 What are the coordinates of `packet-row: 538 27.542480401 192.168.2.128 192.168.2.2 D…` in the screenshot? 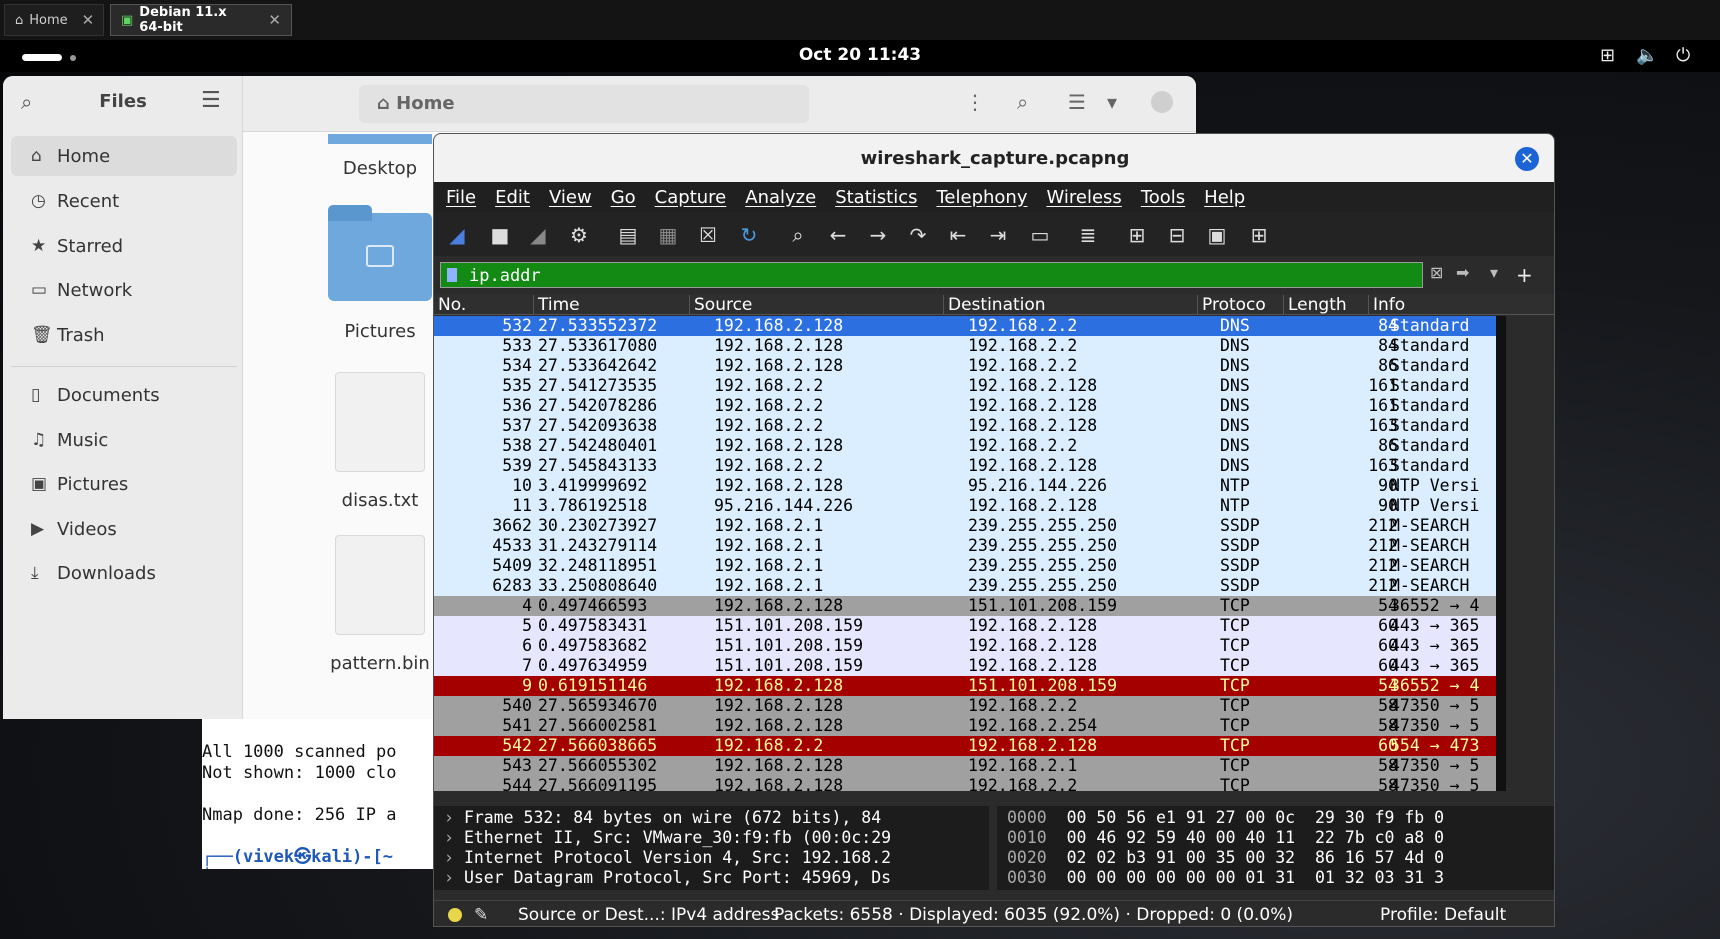 It's located at (966, 446).